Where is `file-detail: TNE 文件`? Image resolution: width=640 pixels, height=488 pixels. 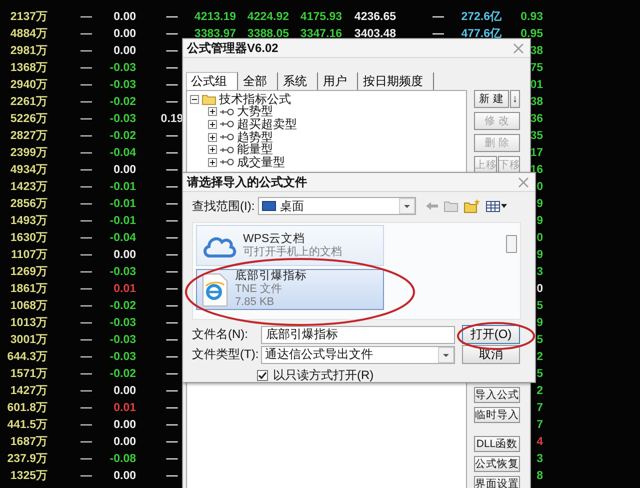
file-detail: TNE 文件 is located at coordinates (259, 289).